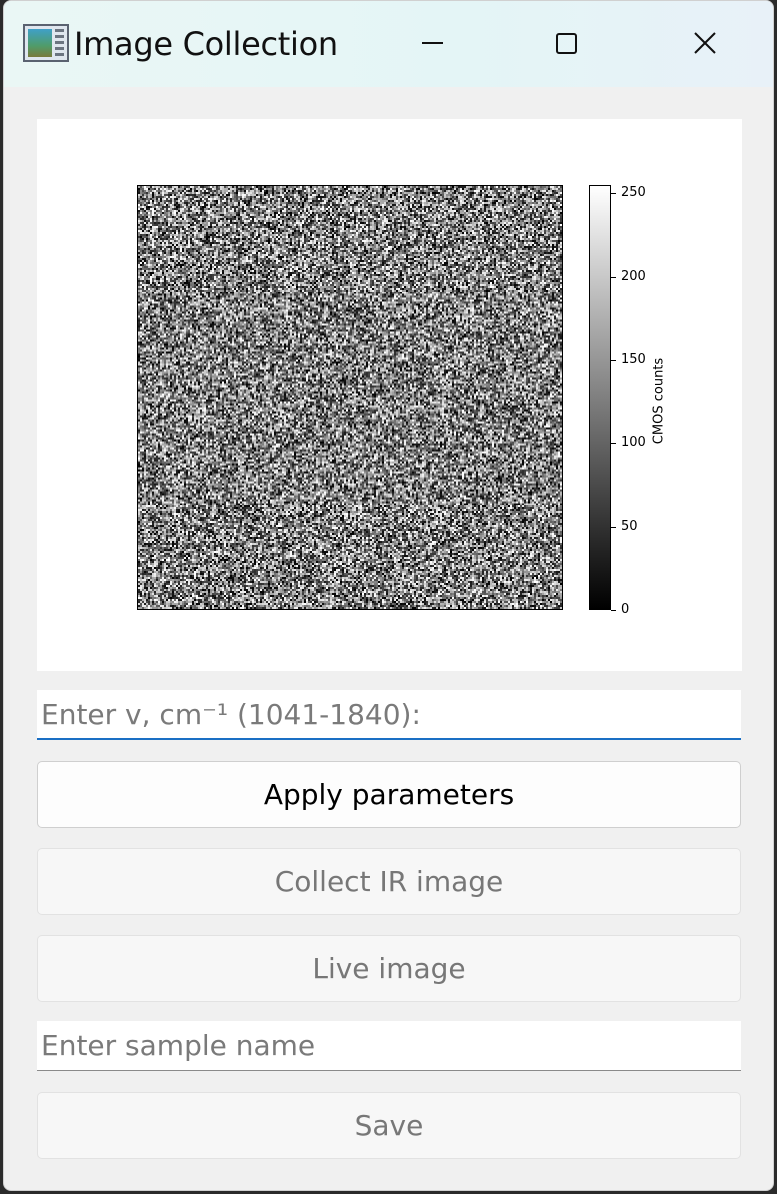 This screenshot has height=1194, width=777. I want to click on live-image-button: Live image, so click(389, 968).